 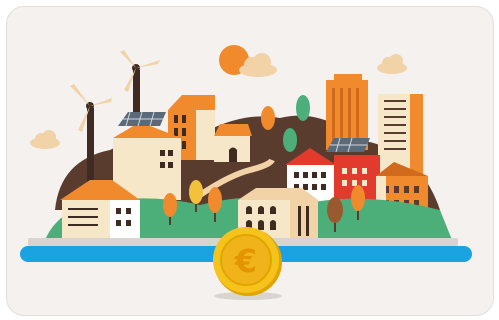 What do you see at coordinates (245, 261) in the screenshot?
I see `coin-symbol: €` at bounding box center [245, 261].